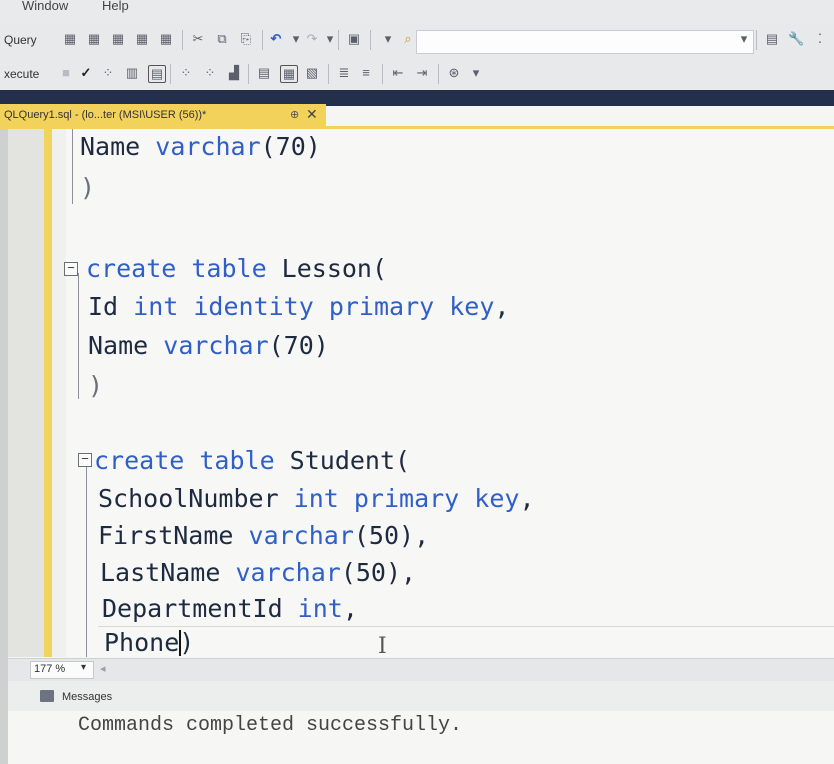 Image resolution: width=834 pixels, height=764 pixels. What do you see at coordinates (118, 39) in the screenshot?
I see `dmx-query-icon: ▦` at bounding box center [118, 39].